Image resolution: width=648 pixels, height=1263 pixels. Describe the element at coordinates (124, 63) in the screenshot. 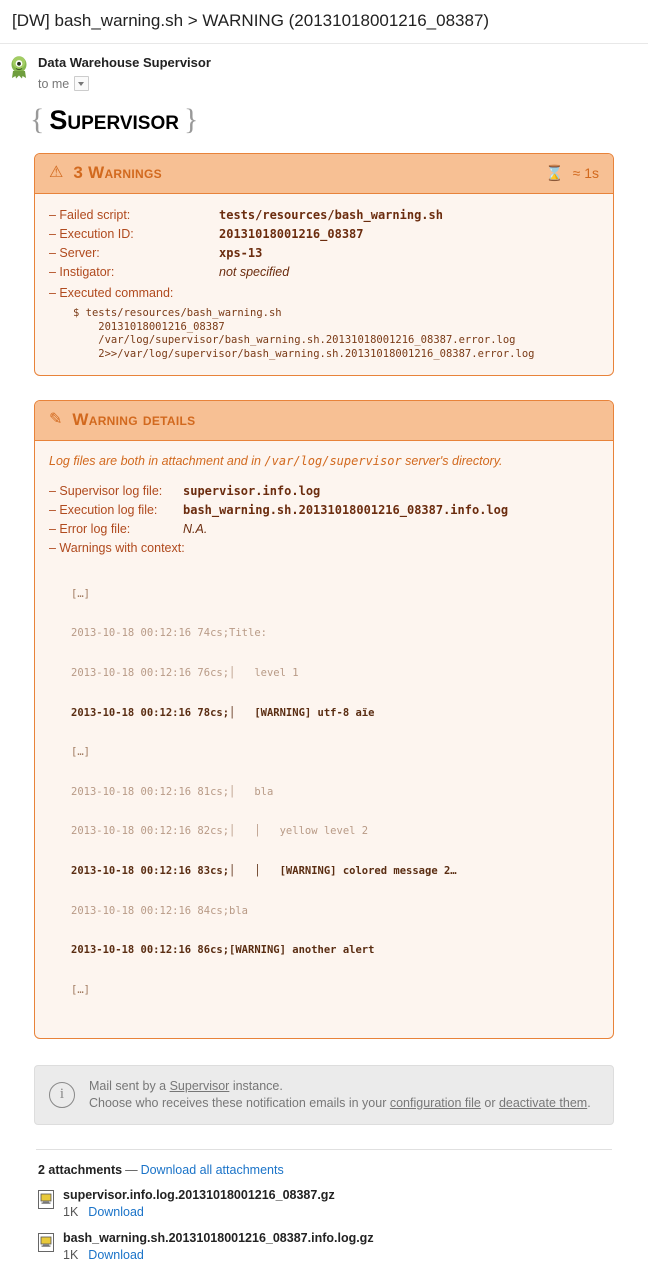

I see `sender-name: Data Warehouse Supervisor` at that location.